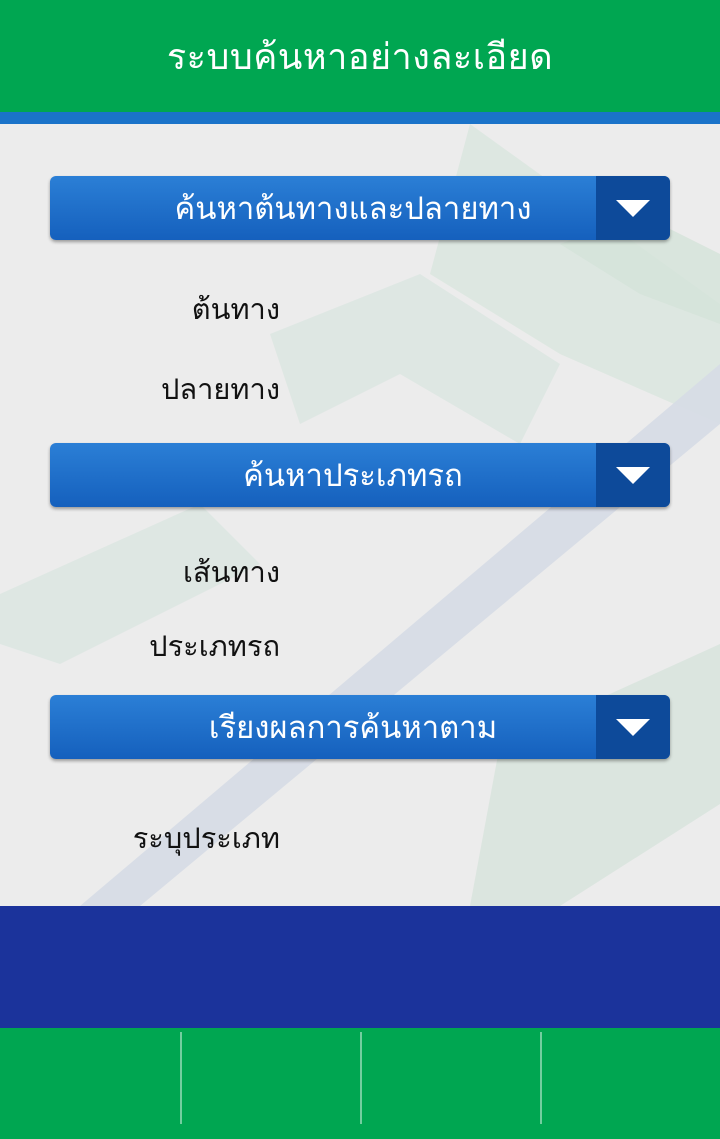  Describe the element at coordinates (206, 838) in the screenshot. I see `specify-type-label: ระบุประเภท` at that location.